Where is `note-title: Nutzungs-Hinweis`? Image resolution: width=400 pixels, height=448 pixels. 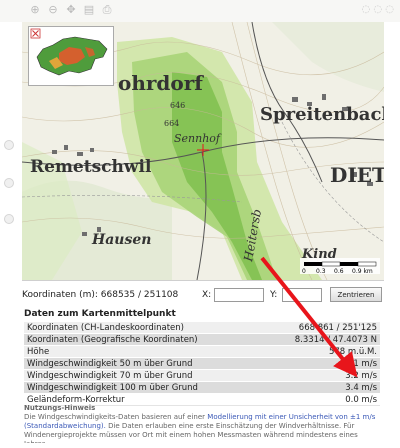
note-title: Nutzungs-Hinweis is located at coordinates (60, 408).